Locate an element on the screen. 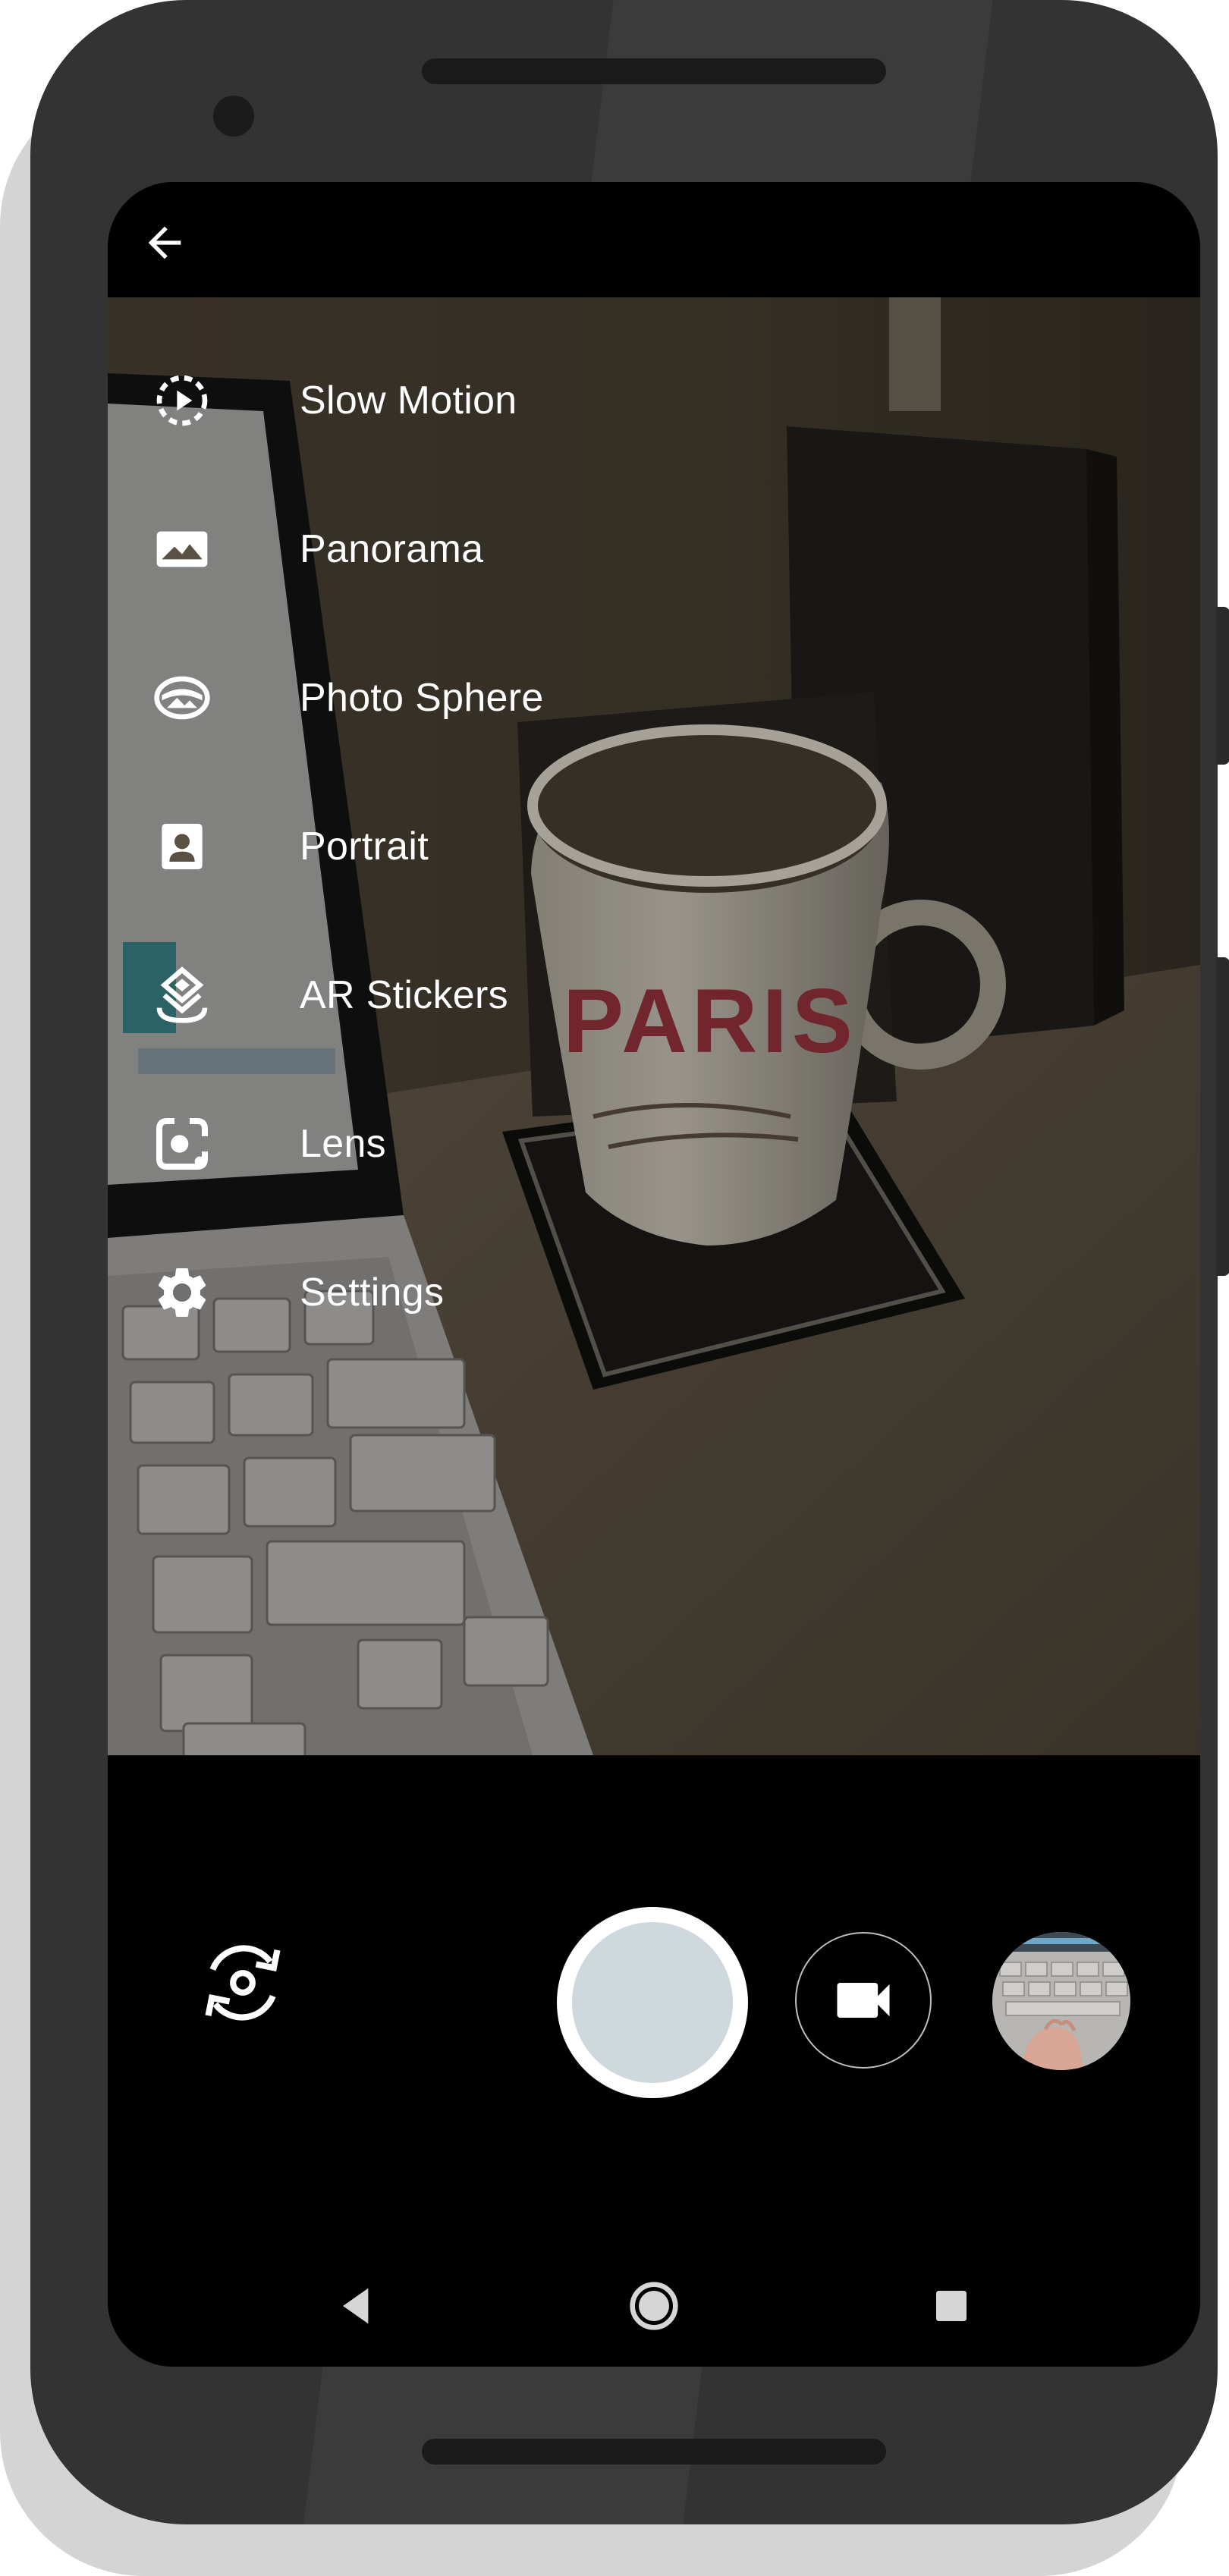  menu-item-panorama: Panorama is located at coordinates (449, 549).